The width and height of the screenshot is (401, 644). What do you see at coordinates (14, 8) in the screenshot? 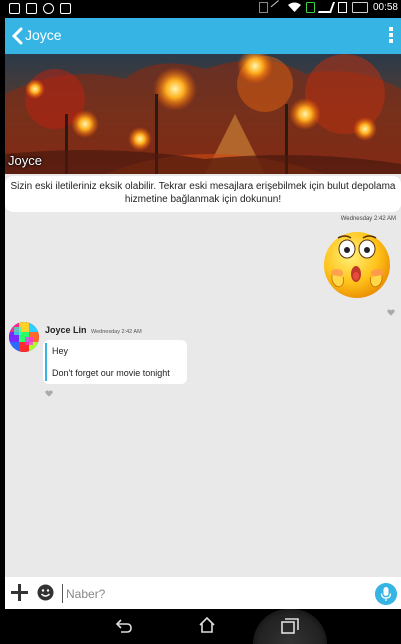
I see `calendar-icon` at bounding box center [14, 8].